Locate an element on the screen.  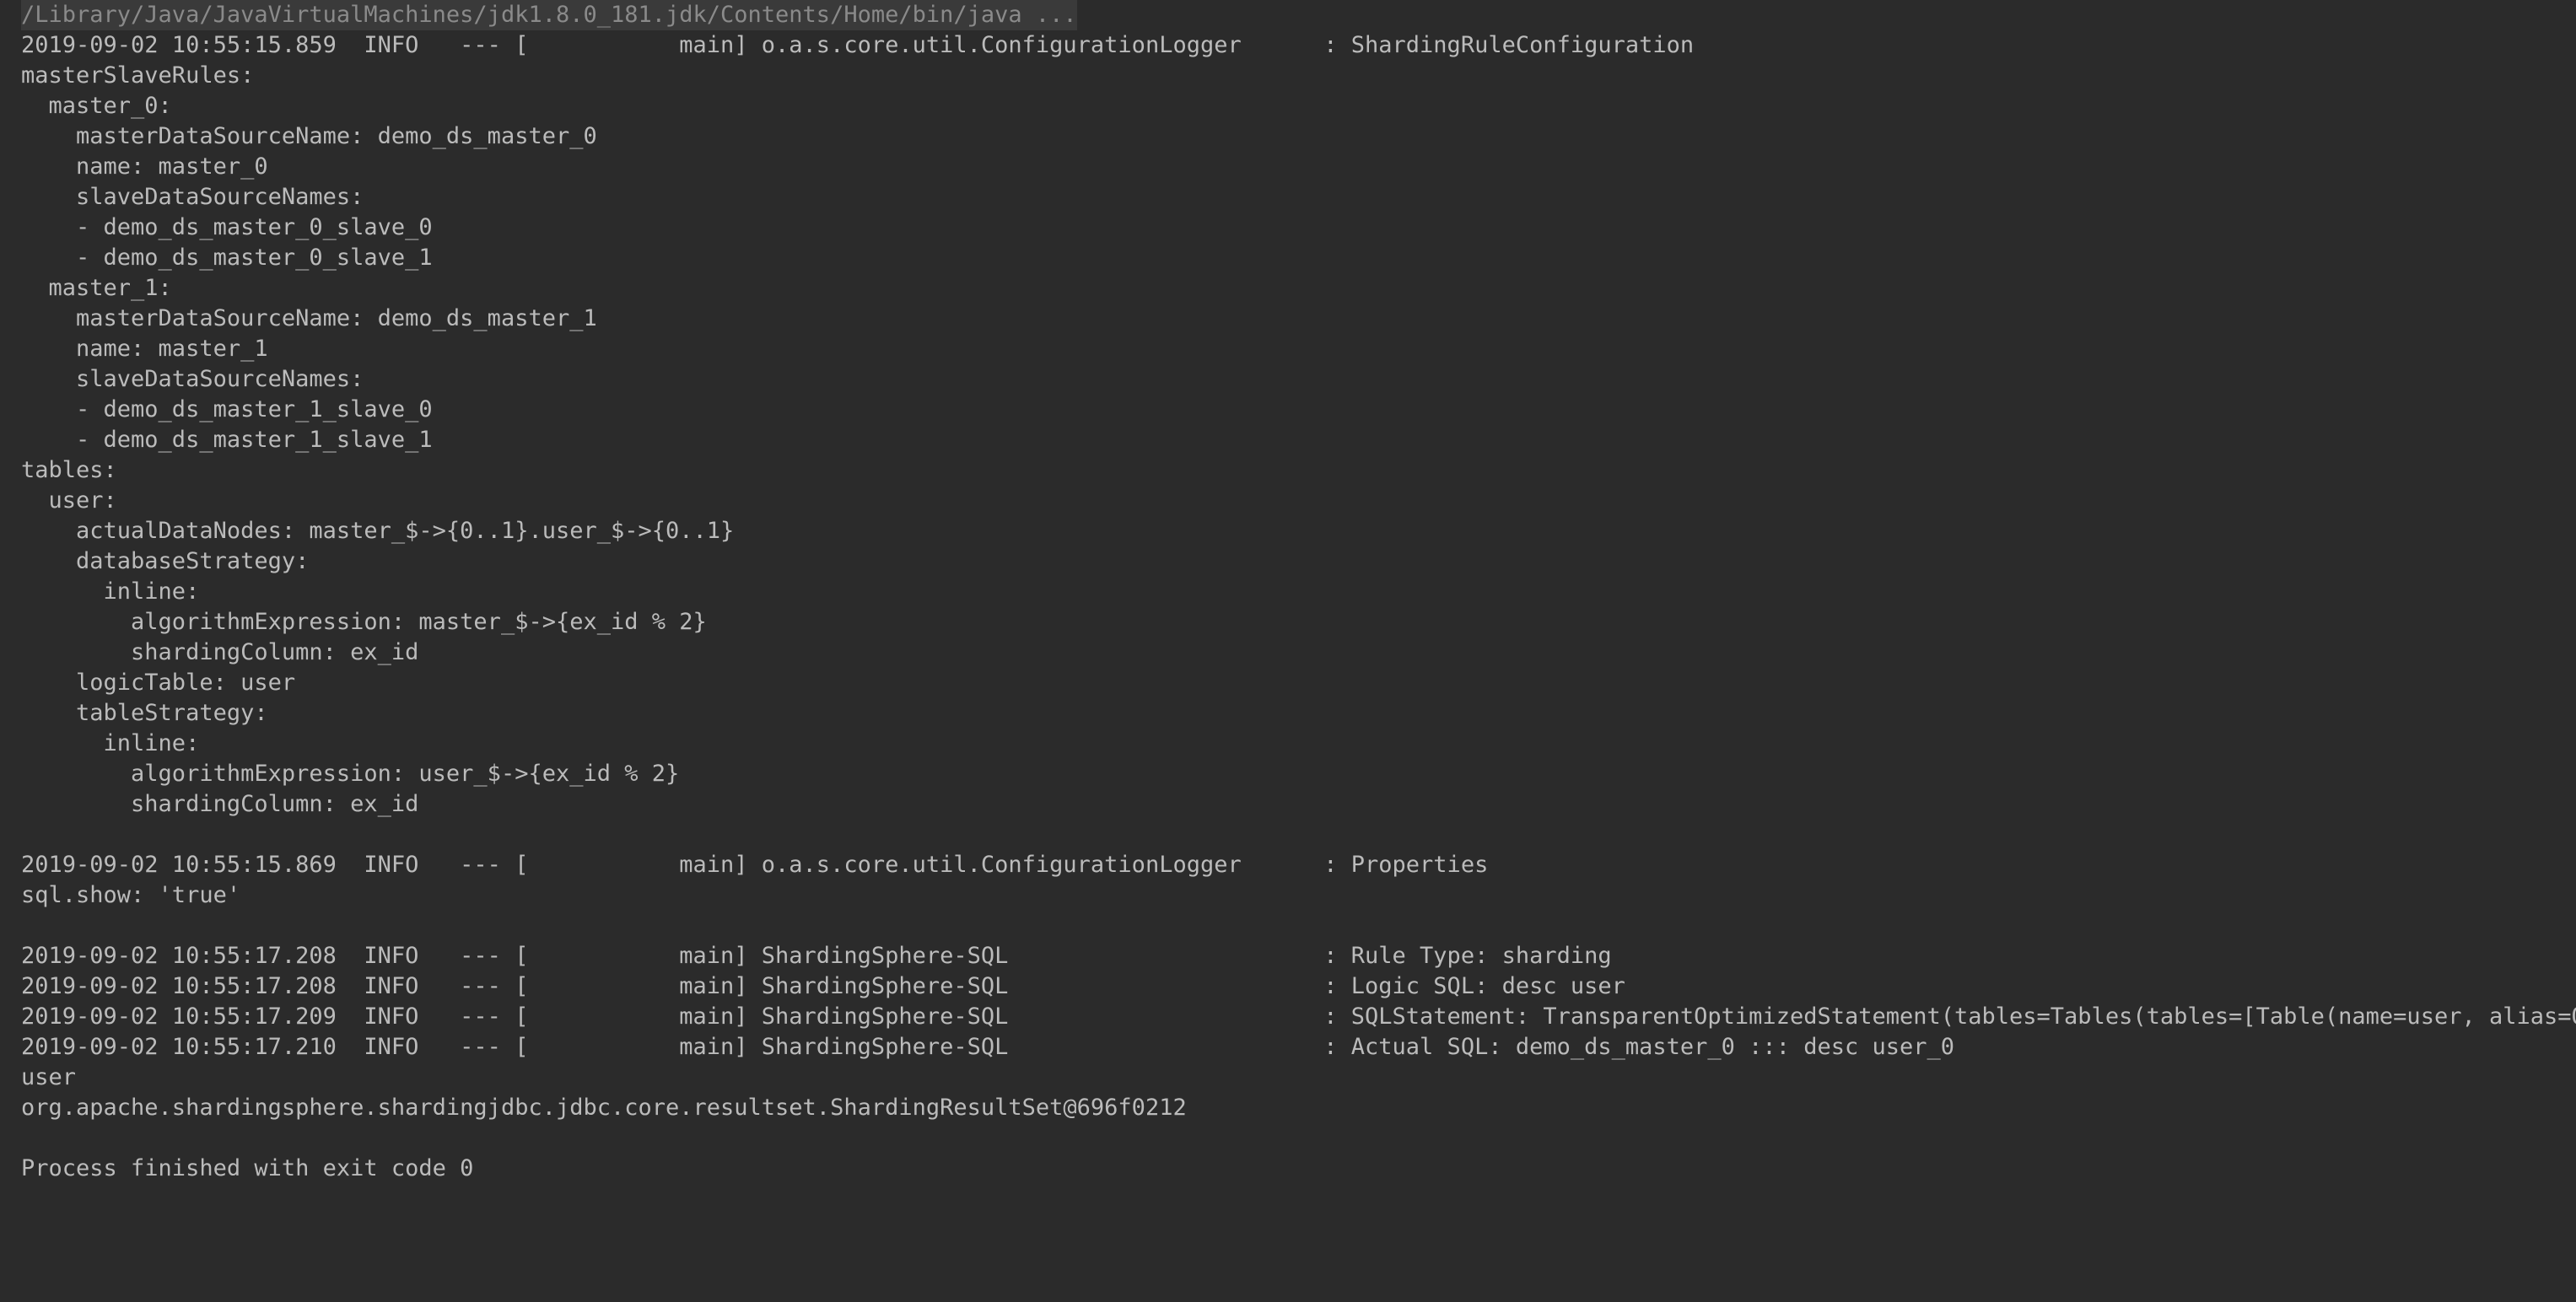
exit-status-line: Process finished with exit code 0 is located at coordinates (247, 1168).